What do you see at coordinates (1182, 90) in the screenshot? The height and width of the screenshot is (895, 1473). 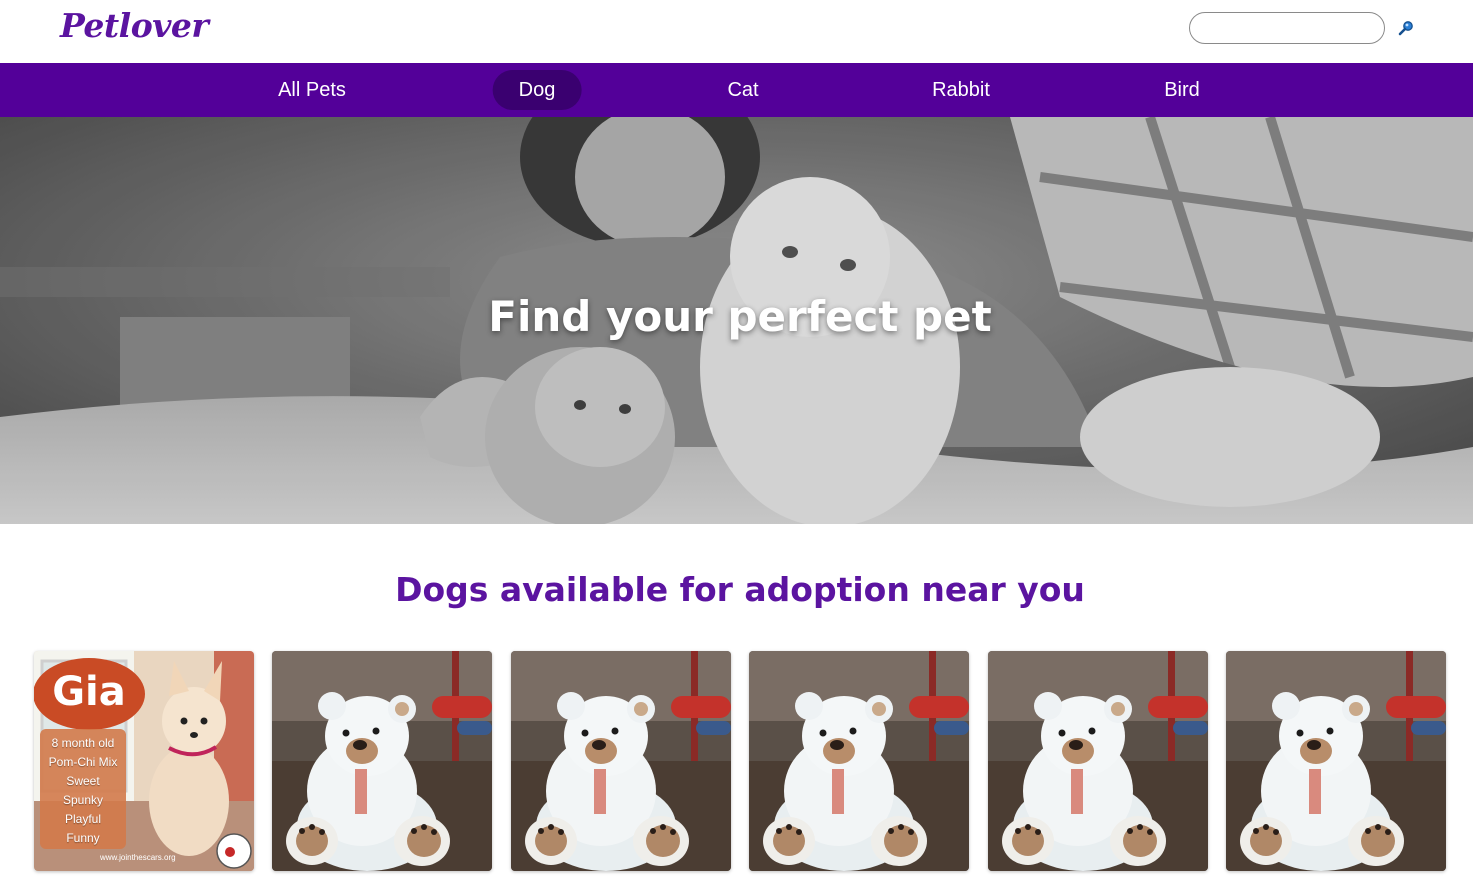 I see `nav-item-bird: Bird` at bounding box center [1182, 90].